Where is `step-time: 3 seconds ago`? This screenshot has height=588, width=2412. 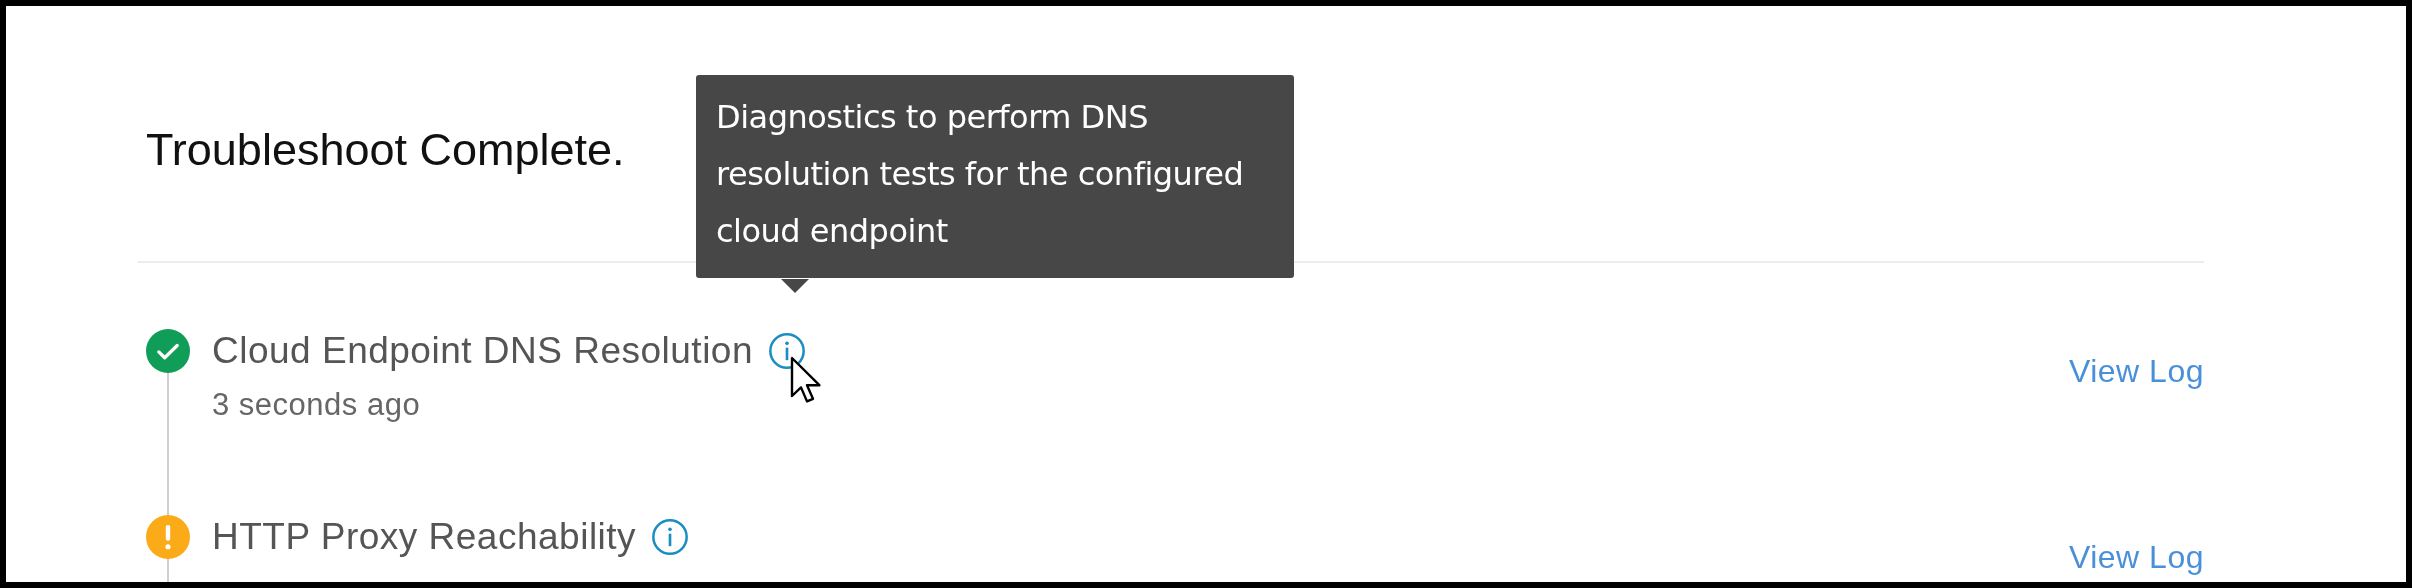 step-time: 3 seconds ago is located at coordinates (316, 405).